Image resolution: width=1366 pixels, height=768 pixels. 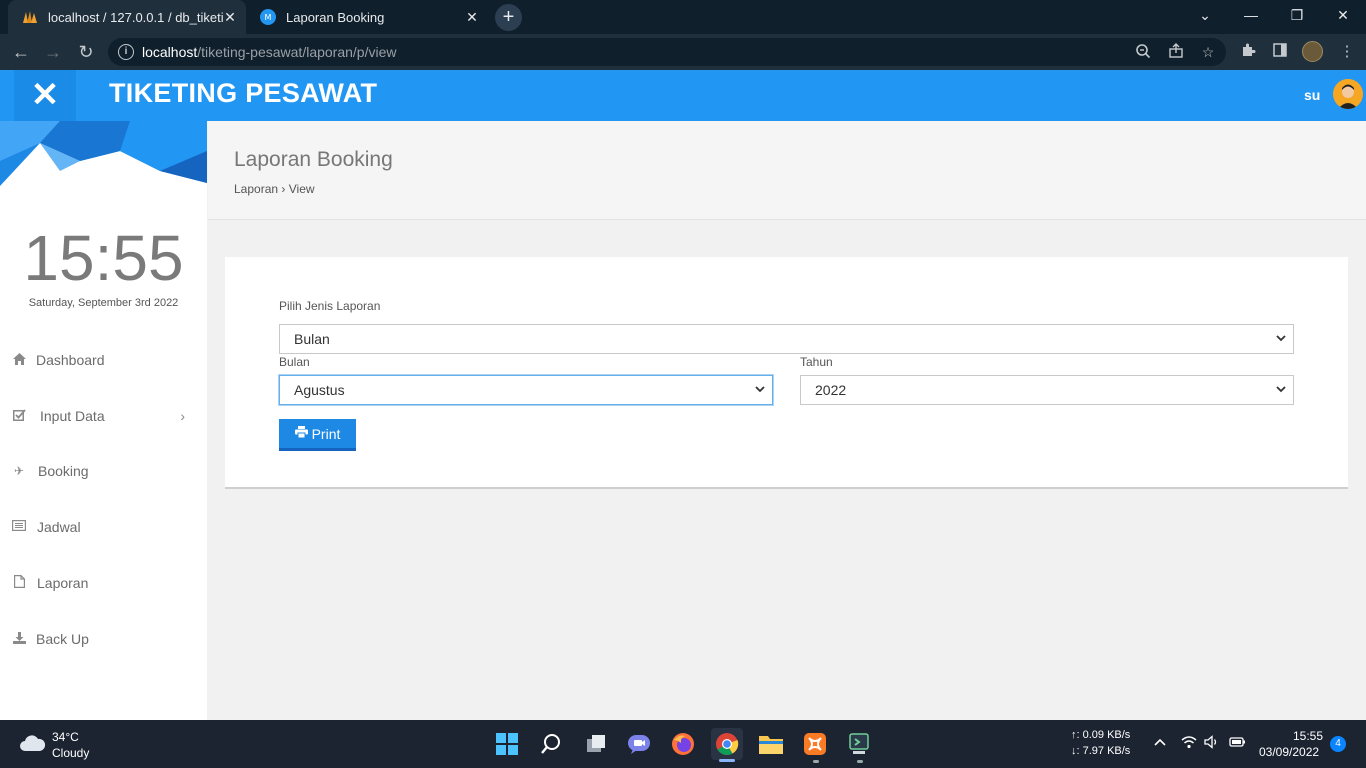 What do you see at coordinates (1347, 52) in the screenshot?
I see `browser-menu-icon: ⋮` at bounding box center [1347, 52].